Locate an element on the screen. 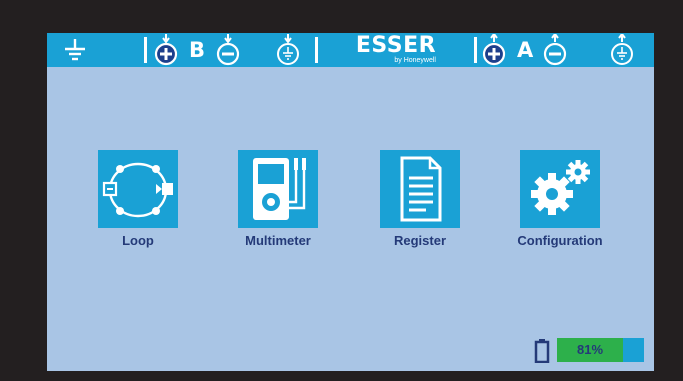  ground-icon is located at coordinates (75, 52).